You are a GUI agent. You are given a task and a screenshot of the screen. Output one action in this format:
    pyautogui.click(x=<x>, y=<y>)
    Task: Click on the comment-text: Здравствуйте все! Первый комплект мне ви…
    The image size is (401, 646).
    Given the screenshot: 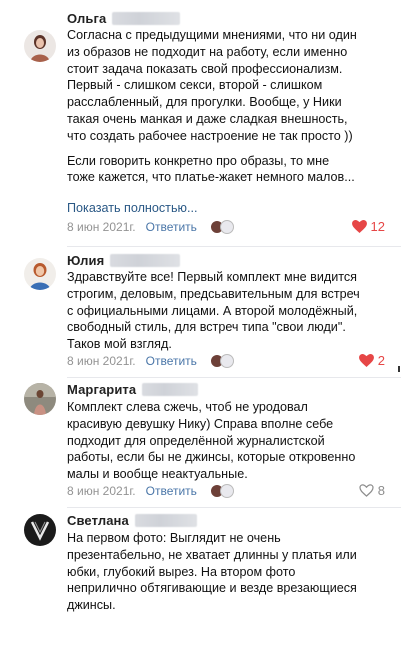 What is the action you would take?
    pyautogui.click(x=213, y=311)
    